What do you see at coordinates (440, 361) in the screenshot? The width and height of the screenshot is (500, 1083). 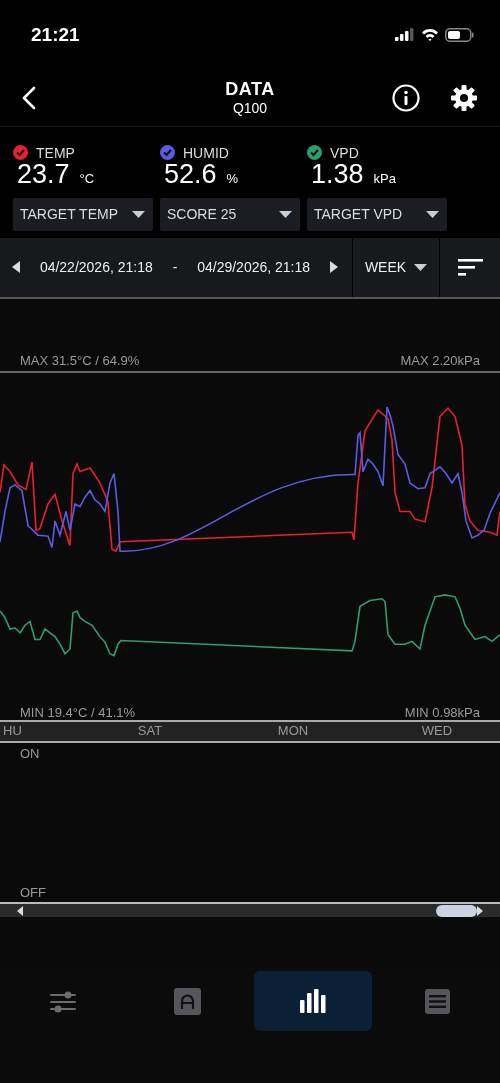 I see `max-label: MAX 2.20kPa` at bounding box center [440, 361].